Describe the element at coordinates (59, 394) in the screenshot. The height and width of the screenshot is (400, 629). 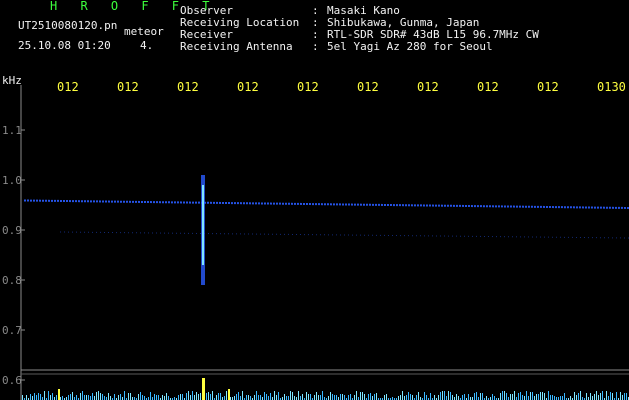
I see `noise-spike` at that location.